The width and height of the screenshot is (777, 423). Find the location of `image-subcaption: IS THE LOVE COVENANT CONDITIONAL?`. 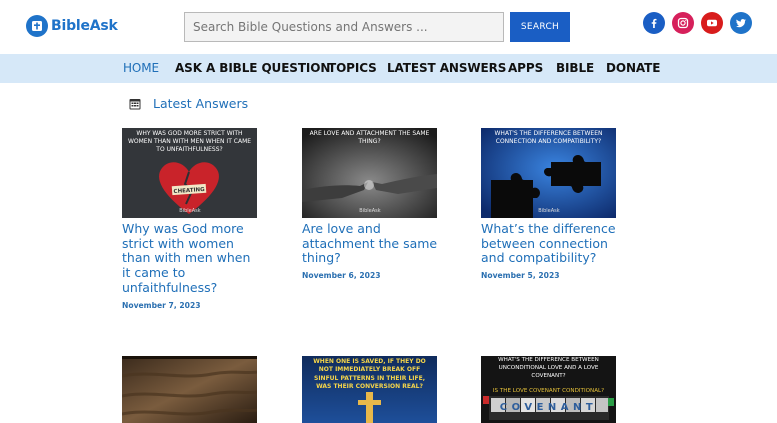

image-subcaption: IS THE LOVE COVENANT CONDITIONAL? is located at coordinates (548, 391).